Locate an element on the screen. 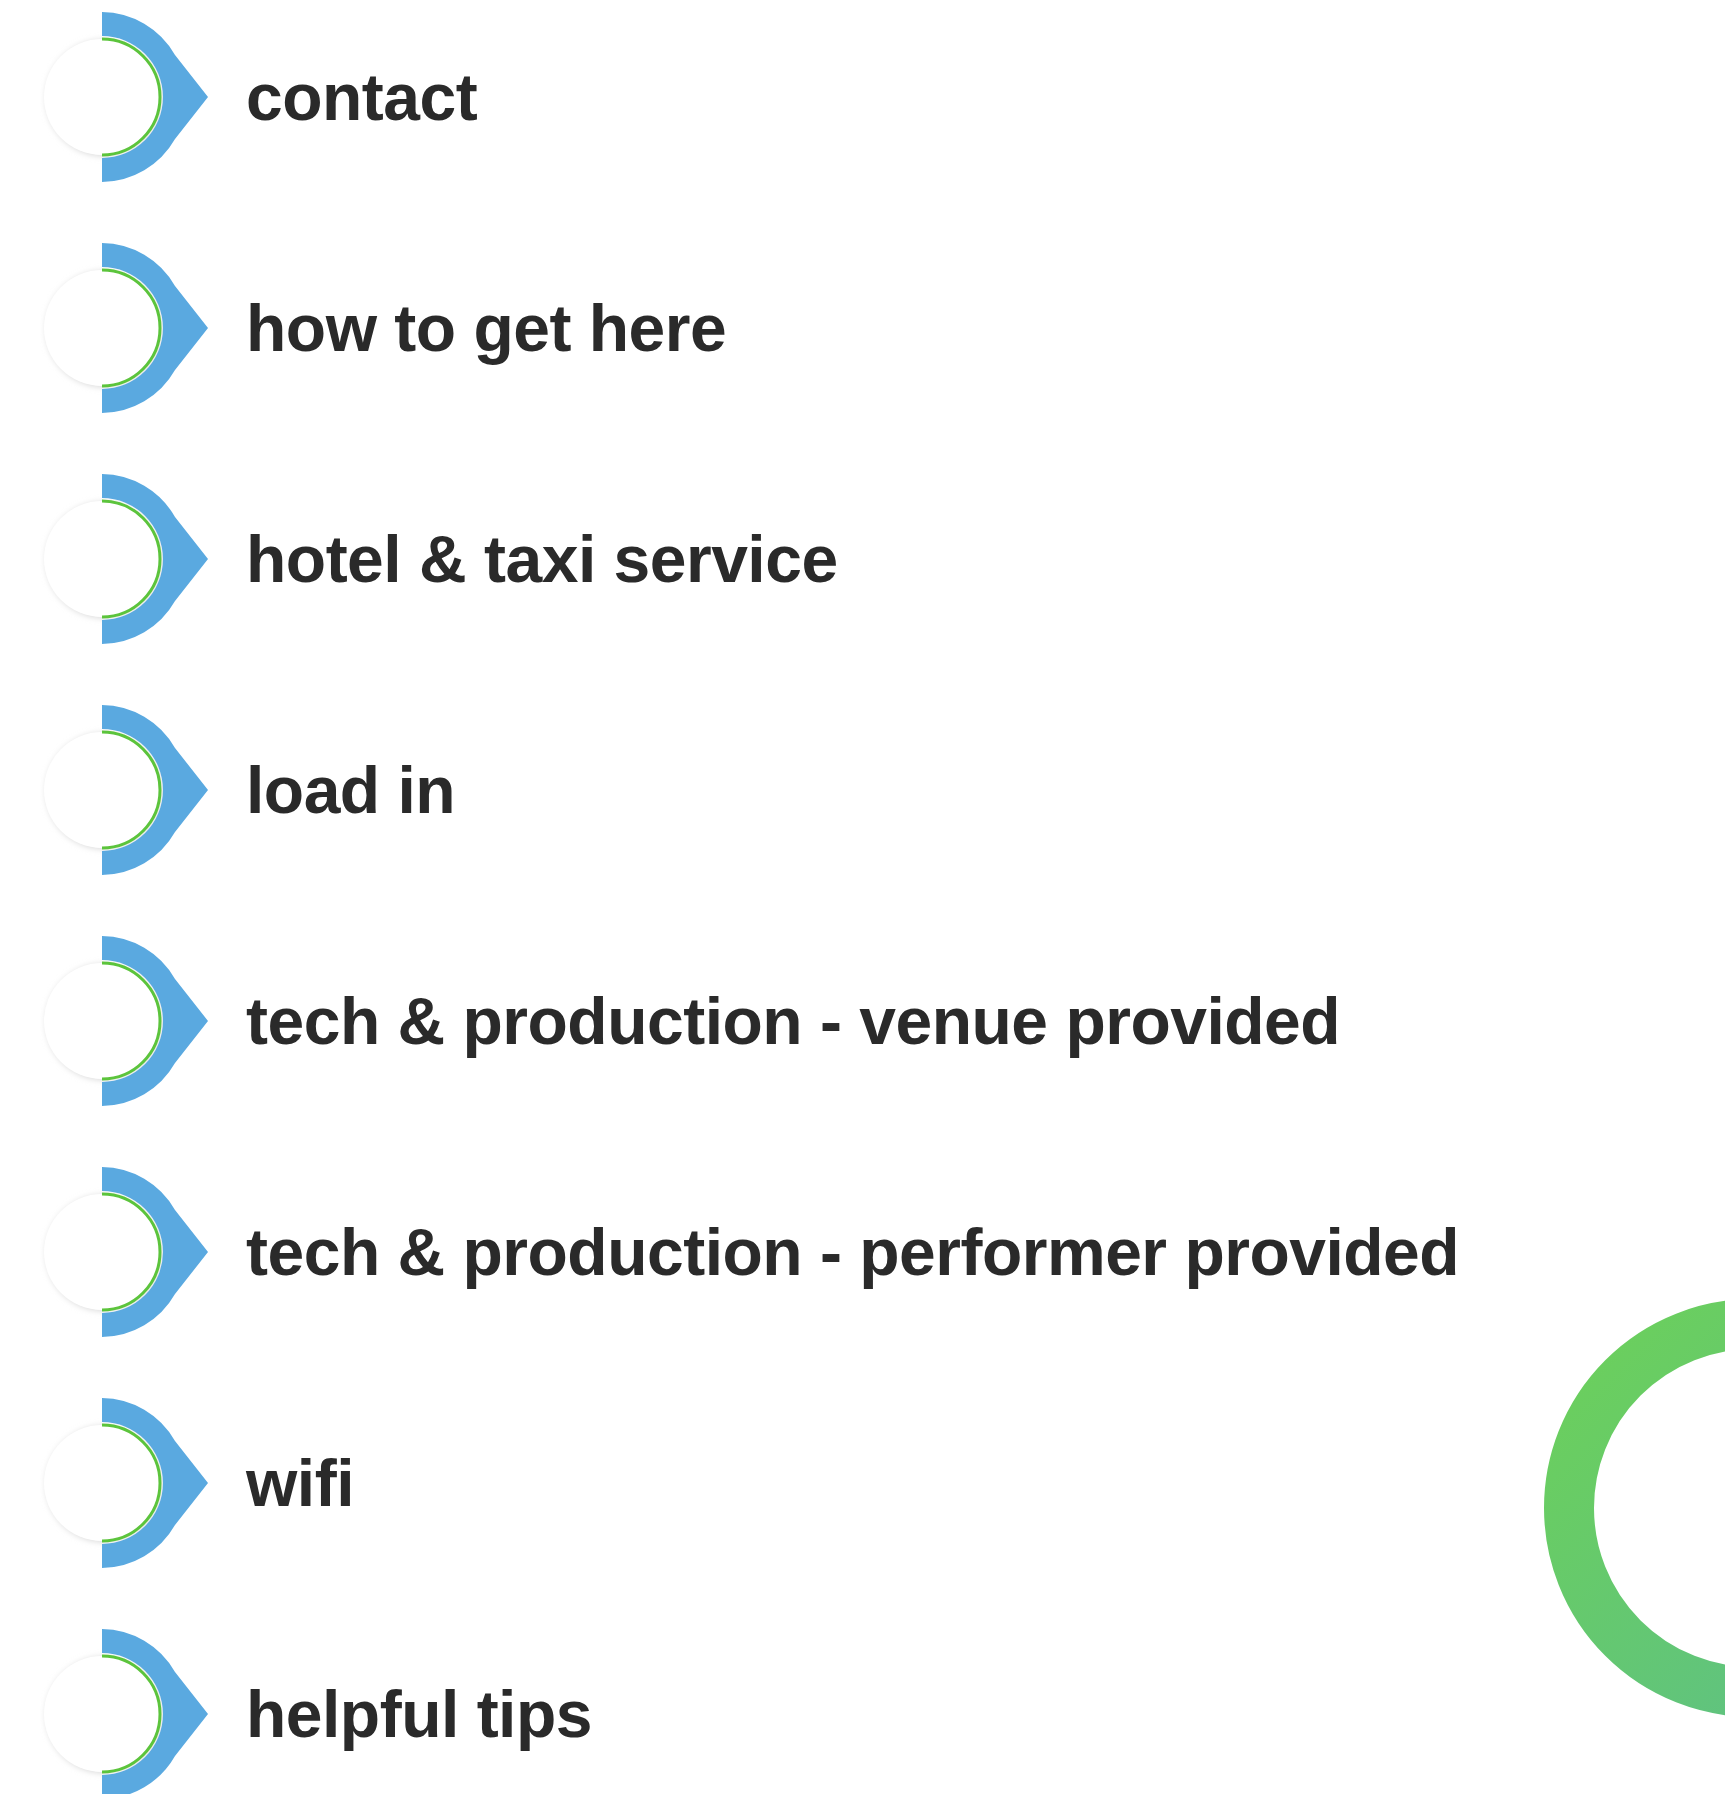  menu-link: helpful tips is located at coordinates (419, 1714).